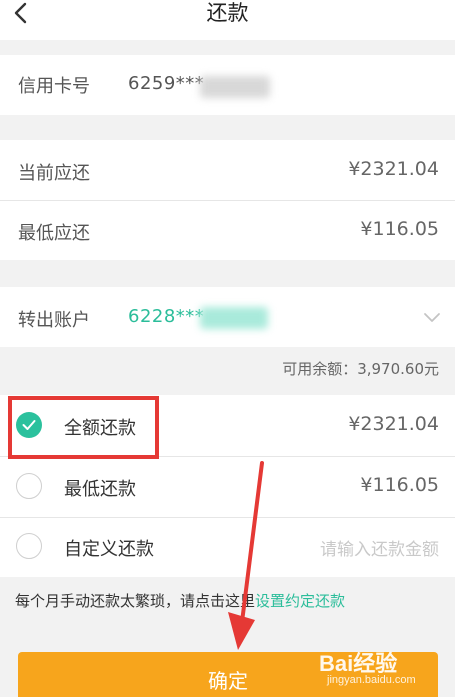 The height and width of the screenshot is (697, 455). I want to click on watermark-site: jingyan.baidu.com, so click(371, 680).